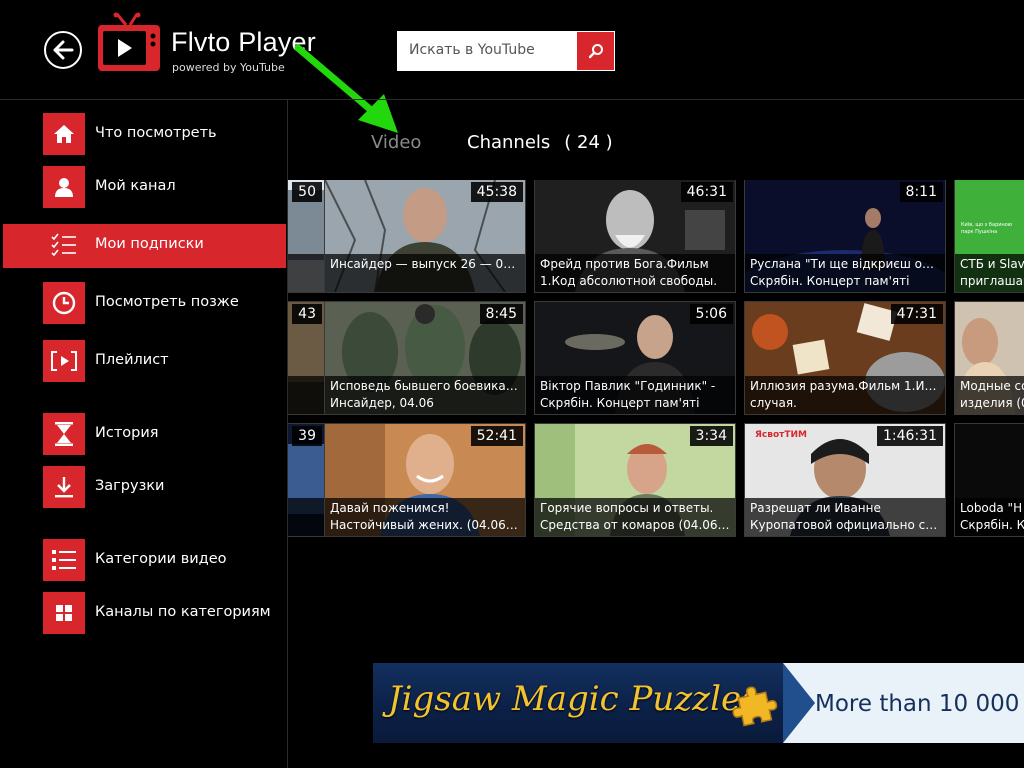  I want to click on video-title-line2: случая., so click(773, 403).